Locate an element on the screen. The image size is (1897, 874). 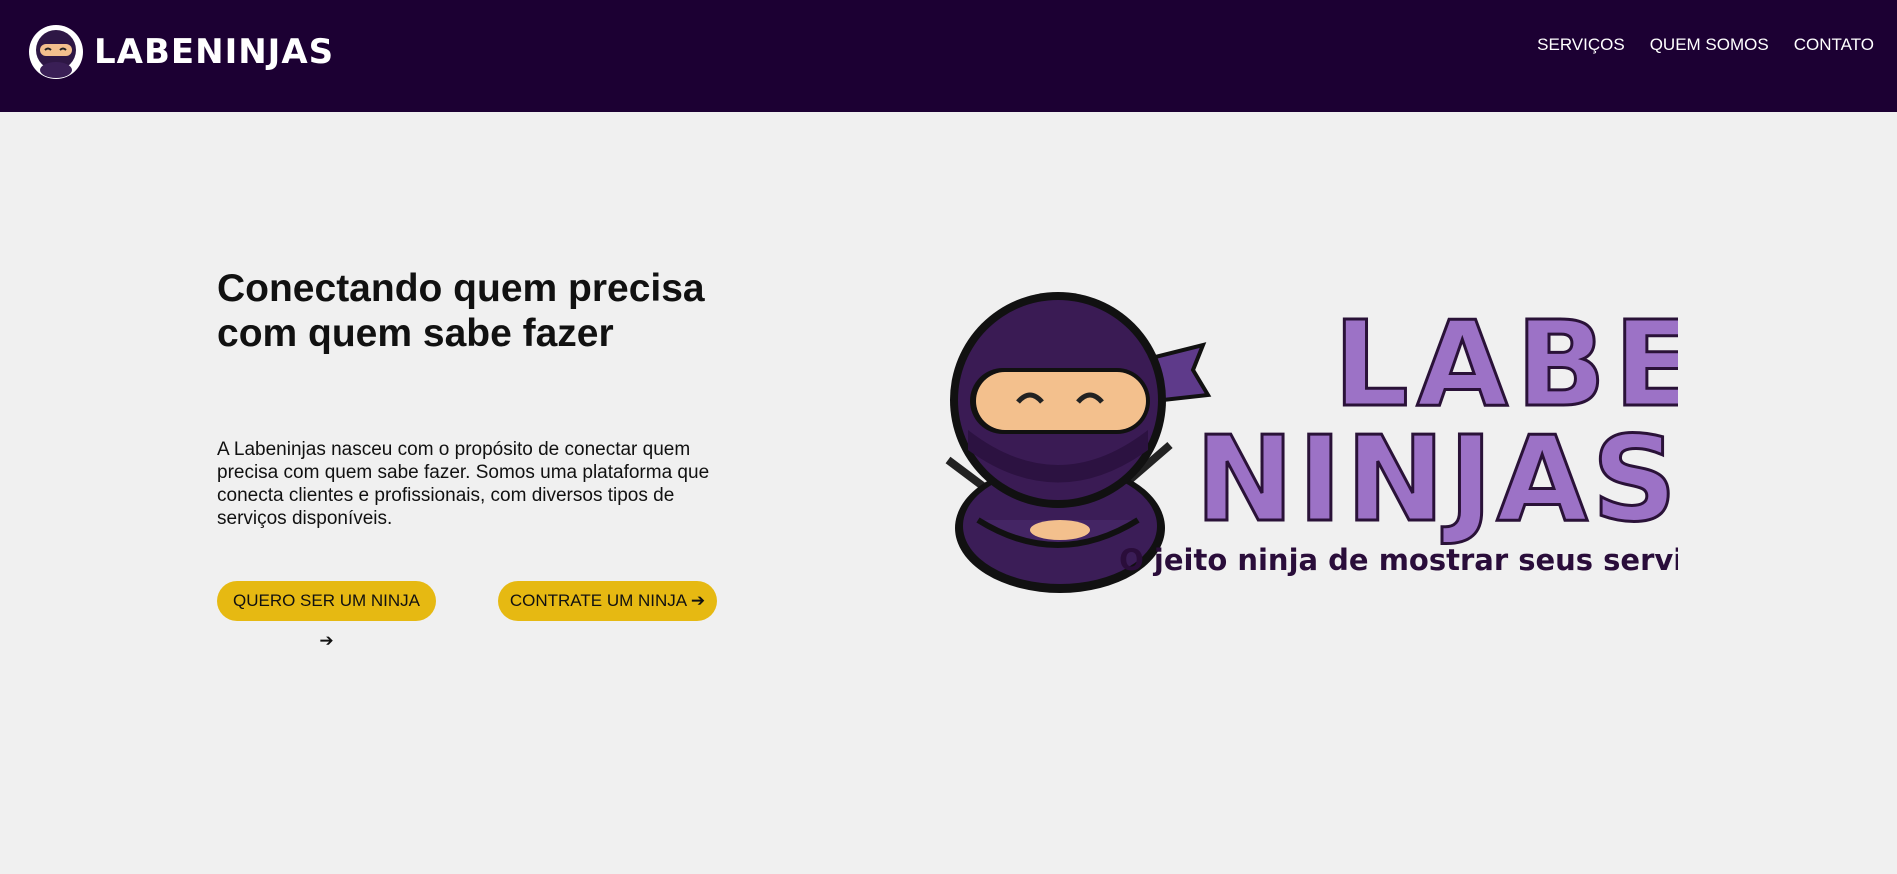
ninja-avatar-icon is located at coordinates (56, 52).